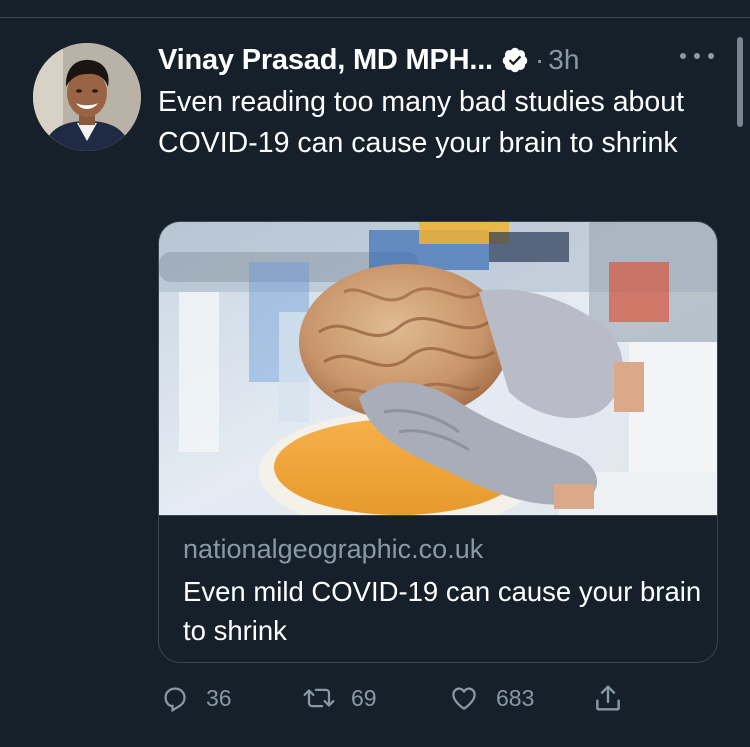 The width and height of the screenshot is (750, 747). Describe the element at coordinates (515, 697) in the screenshot. I see `like-count: 683` at that location.